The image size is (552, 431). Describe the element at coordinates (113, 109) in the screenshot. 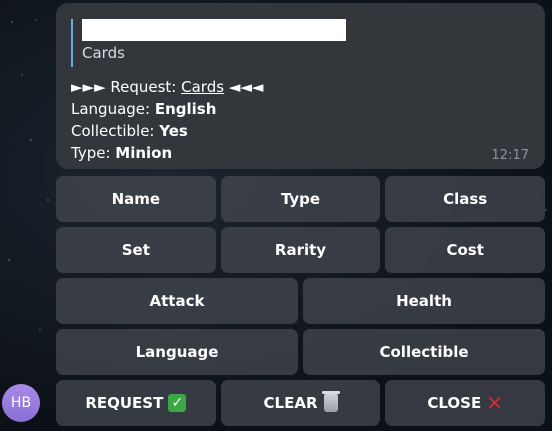

I see `field-label: Language:` at that location.